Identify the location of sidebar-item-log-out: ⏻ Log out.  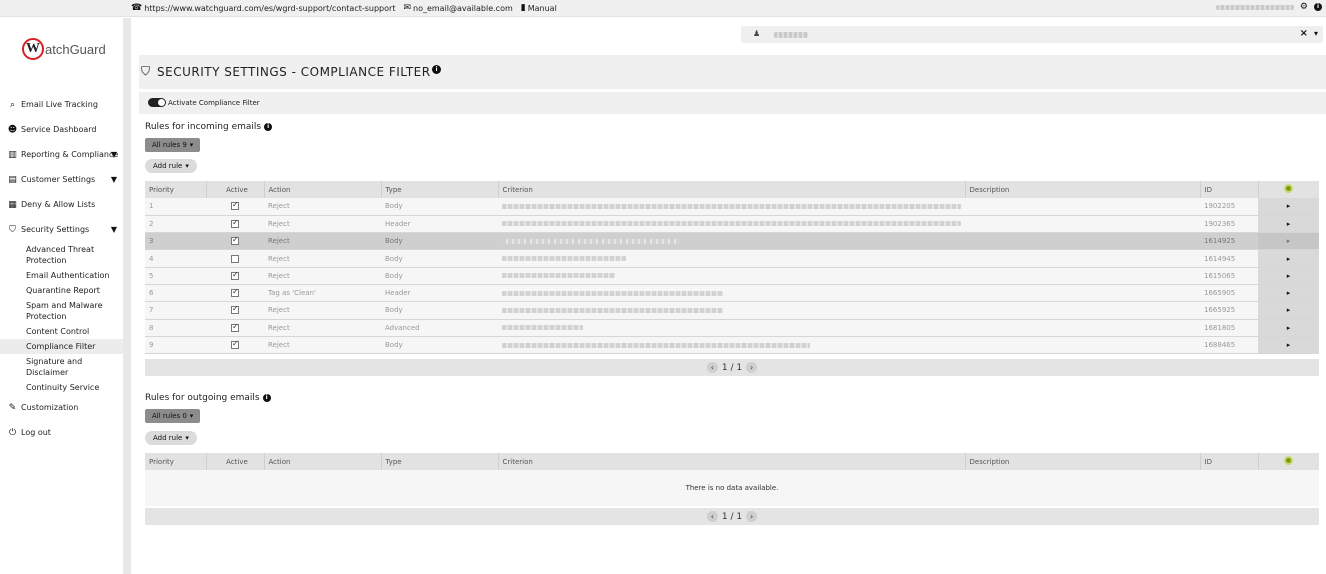
(61, 432).